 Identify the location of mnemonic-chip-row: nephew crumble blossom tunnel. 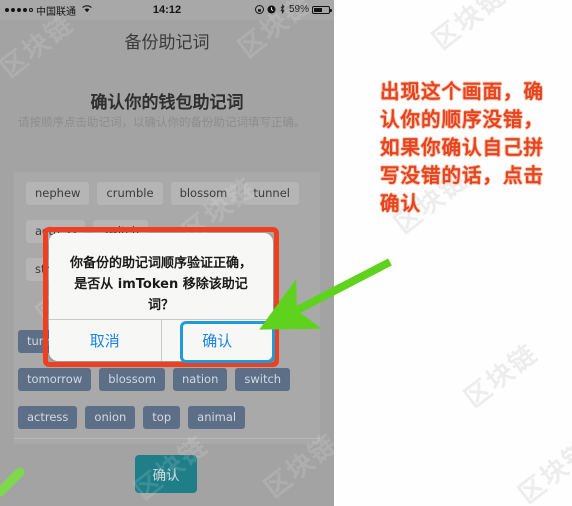
(162, 193).